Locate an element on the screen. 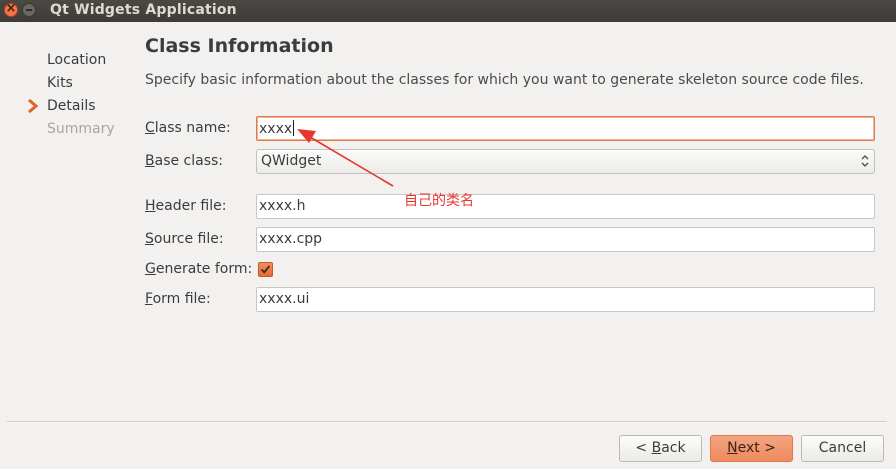 Image resolution: width=896 pixels, height=469 pixels. text-caret is located at coordinates (294, 128).